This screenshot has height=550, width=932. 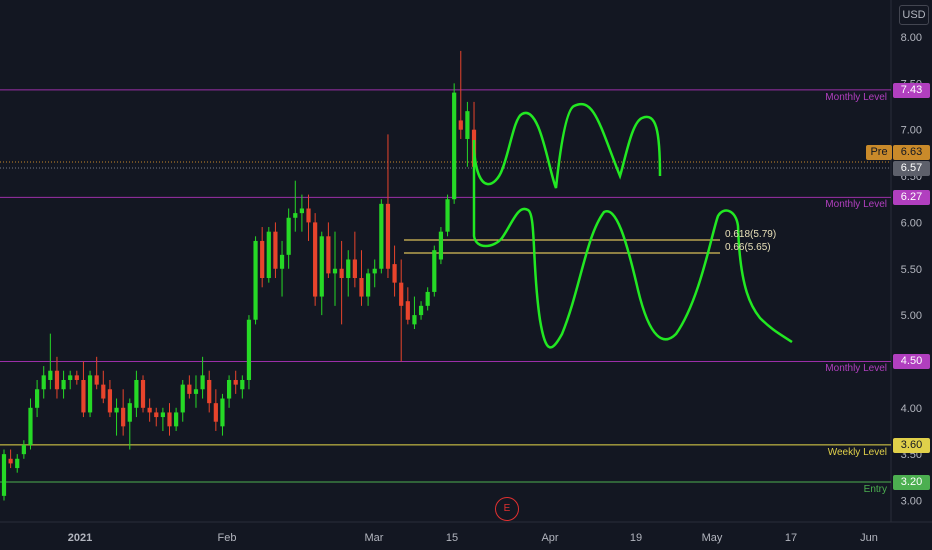 What do you see at coordinates (549, 538) in the screenshot?
I see `time-tick-label: Apr` at bounding box center [549, 538].